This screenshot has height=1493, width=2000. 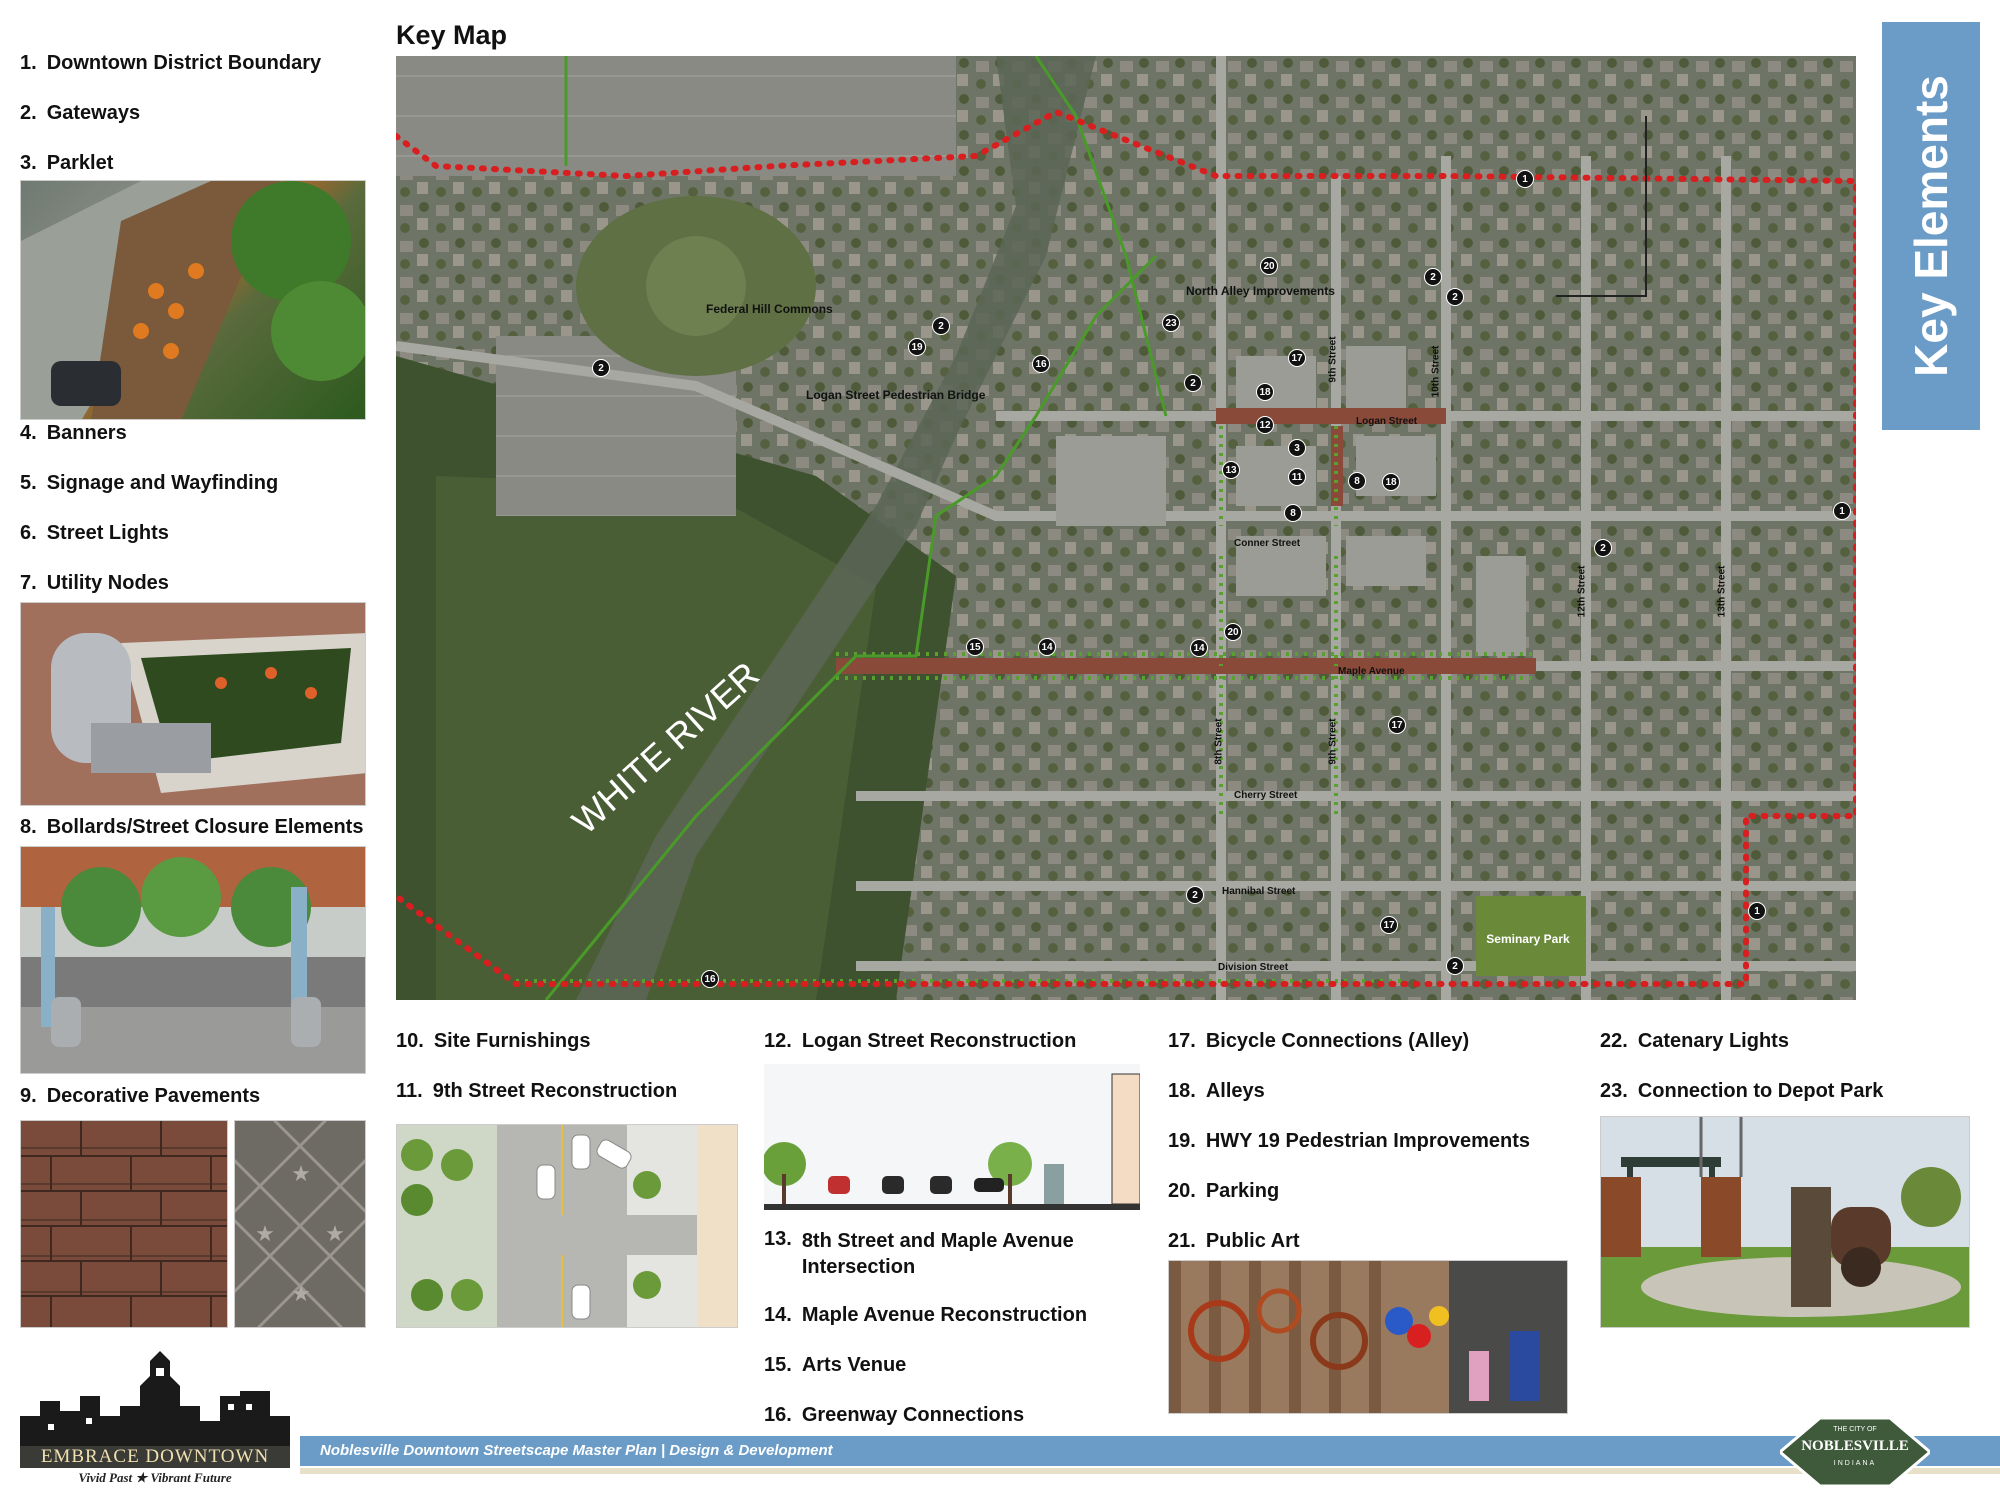 What do you see at coordinates (155, 1457) in the screenshot?
I see `logo-title: EMBRACE DOWNTOWN` at bounding box center [155, 1457].